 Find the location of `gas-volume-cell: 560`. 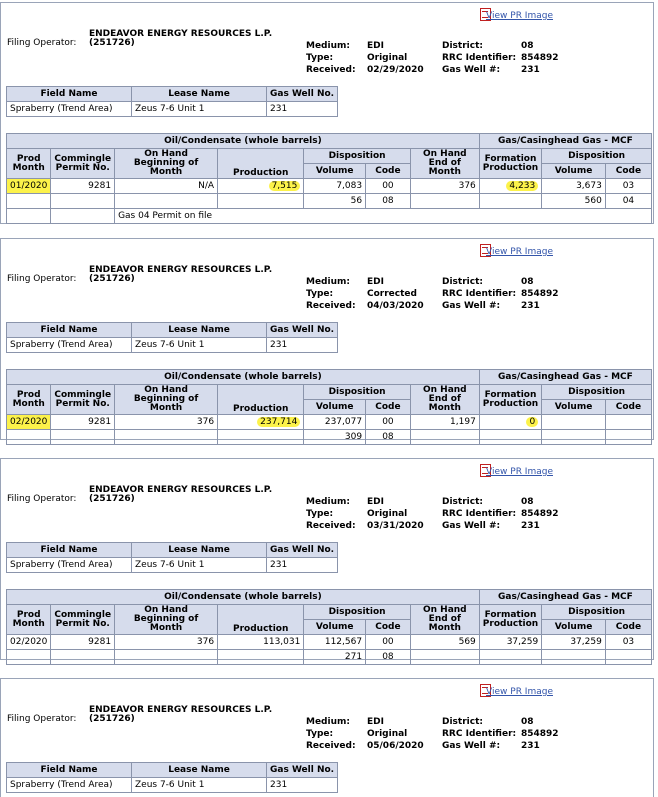

gas-volume-cell: 560 is located at coordinates (573, 201).